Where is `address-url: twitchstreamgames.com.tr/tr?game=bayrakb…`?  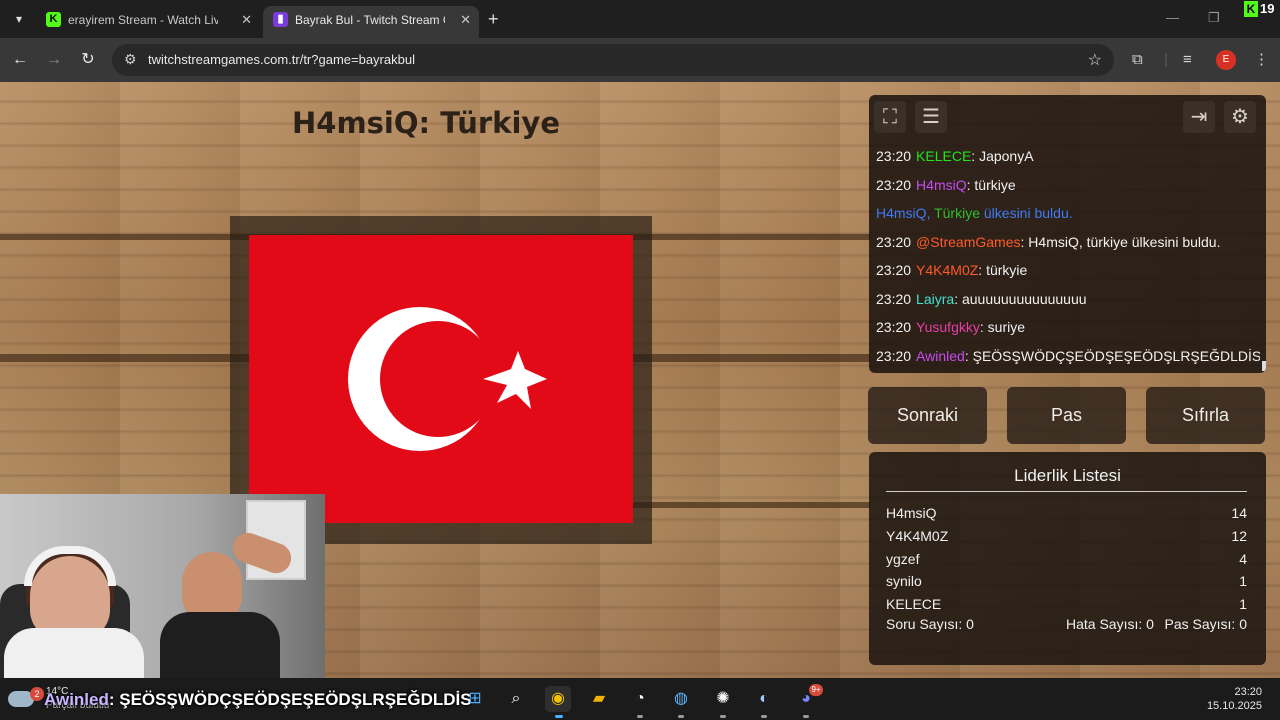 address-url: twitchstreamgames.com.tr/tr?game=bayrakb… is located at coordinates (281, 59).